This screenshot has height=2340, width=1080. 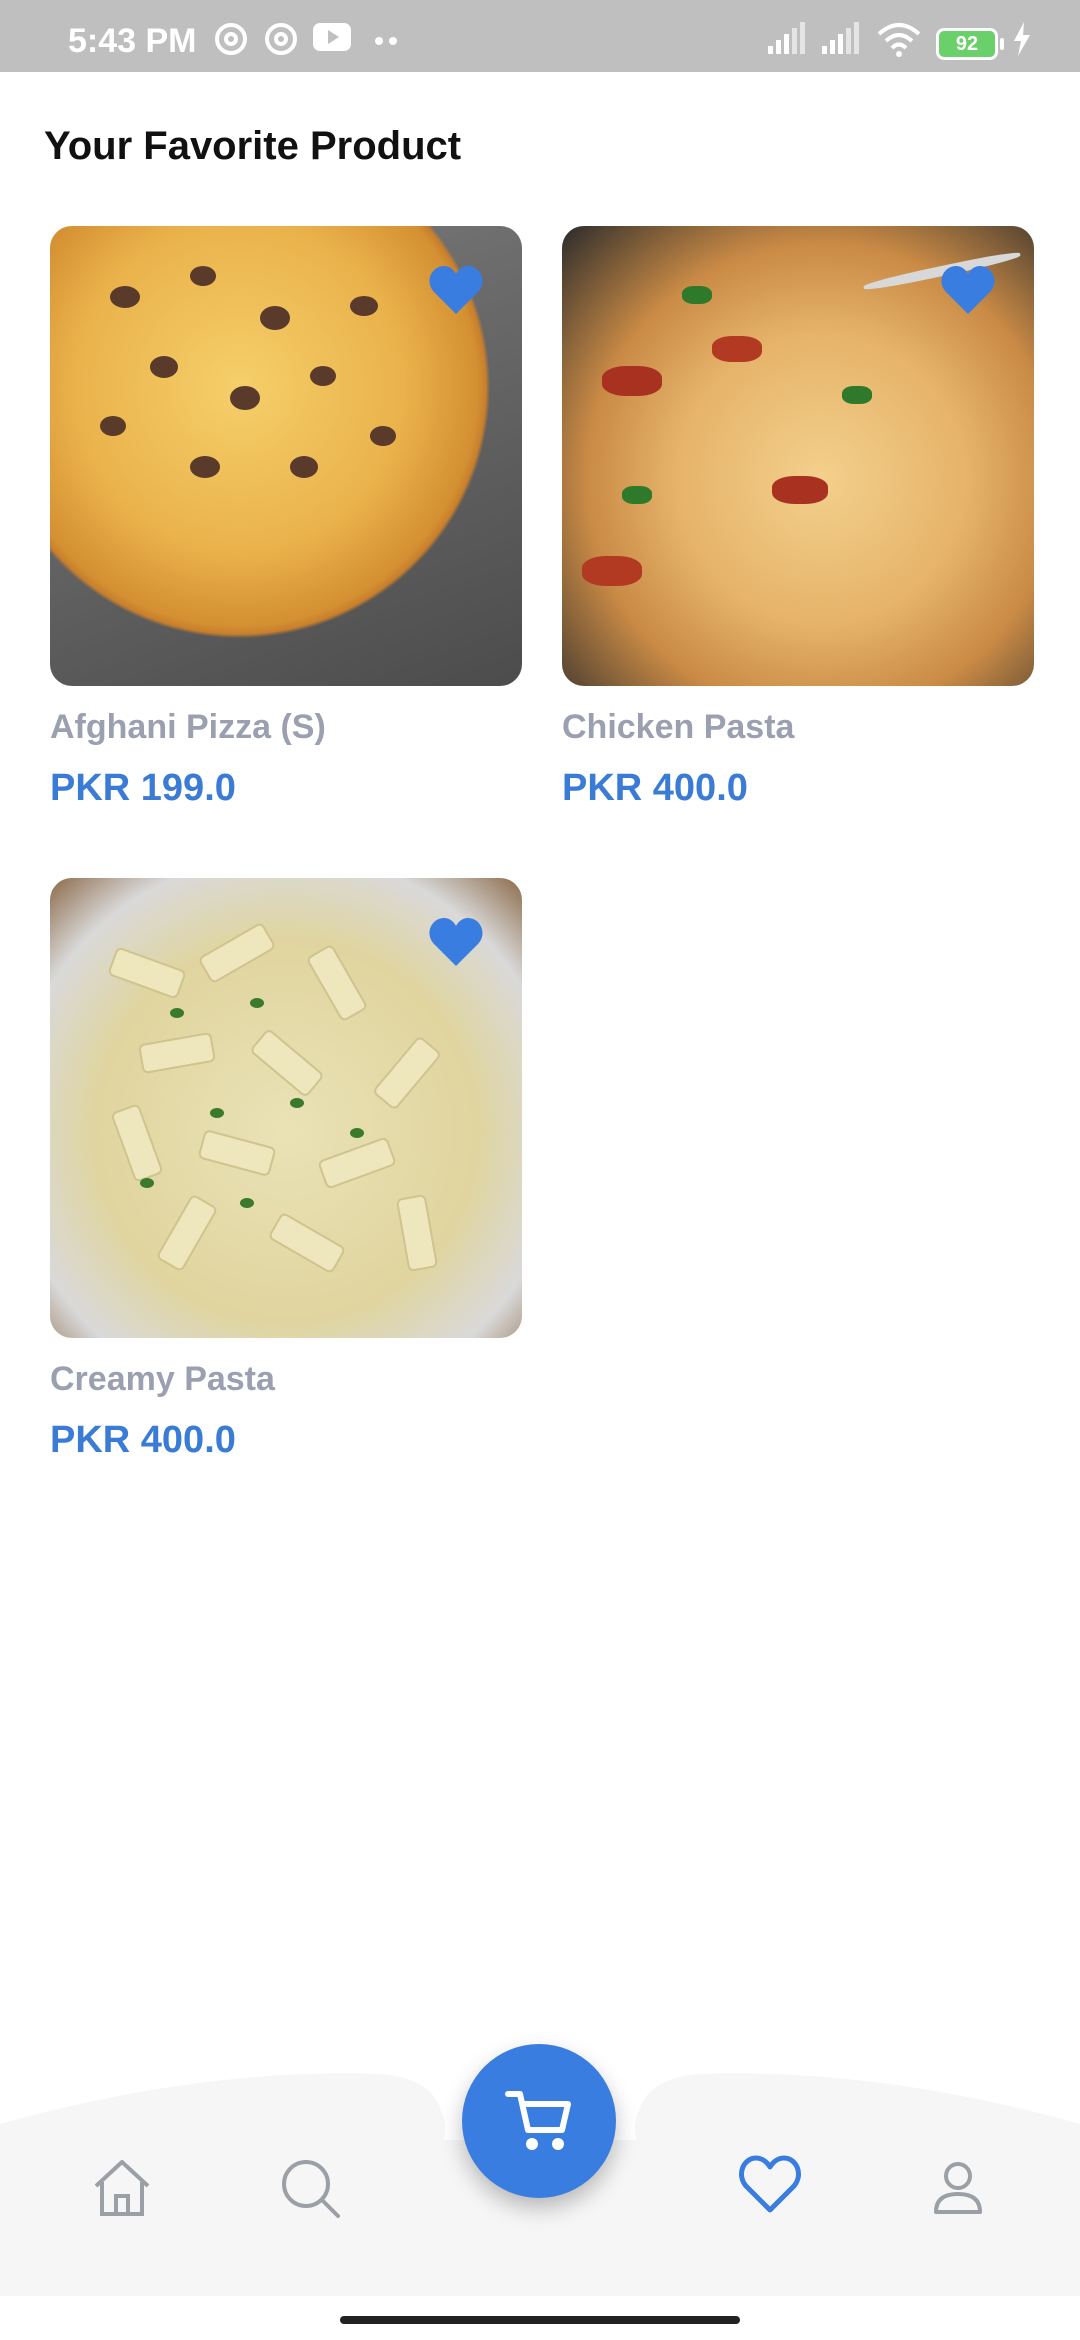 What do you see at coordinates (899, 40) in the screenshot?
I see `wifi-icon` at bounding box center [899, 40].